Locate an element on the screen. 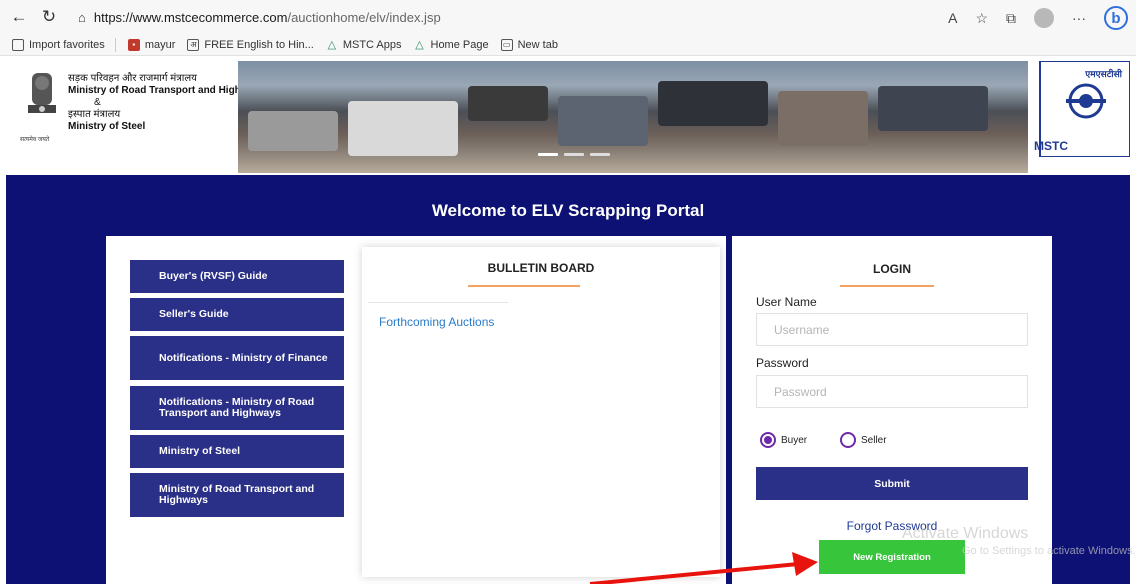 The height and width of the screenshot is (584, 1136). password-label: Password is located at coordinates (782, 363).